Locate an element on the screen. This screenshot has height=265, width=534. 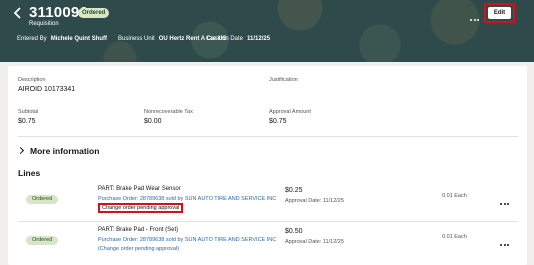
edit-button: Edit is located at coordinates (499, 13).